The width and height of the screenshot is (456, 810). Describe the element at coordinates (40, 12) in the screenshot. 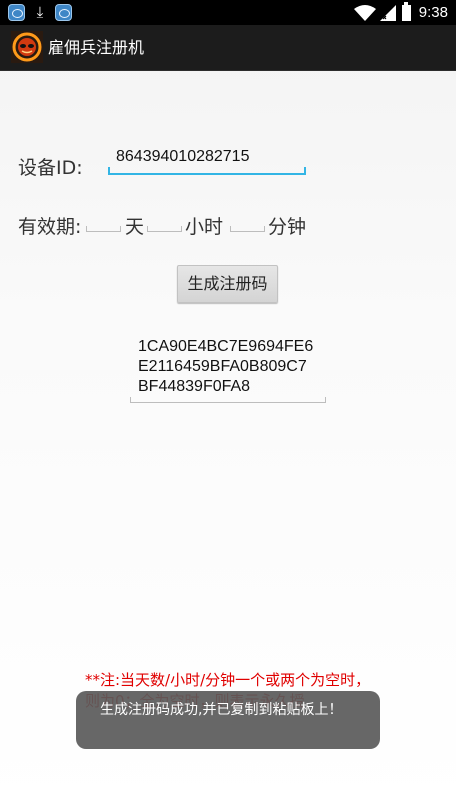

I see `download-icon: ⤓` at that location.